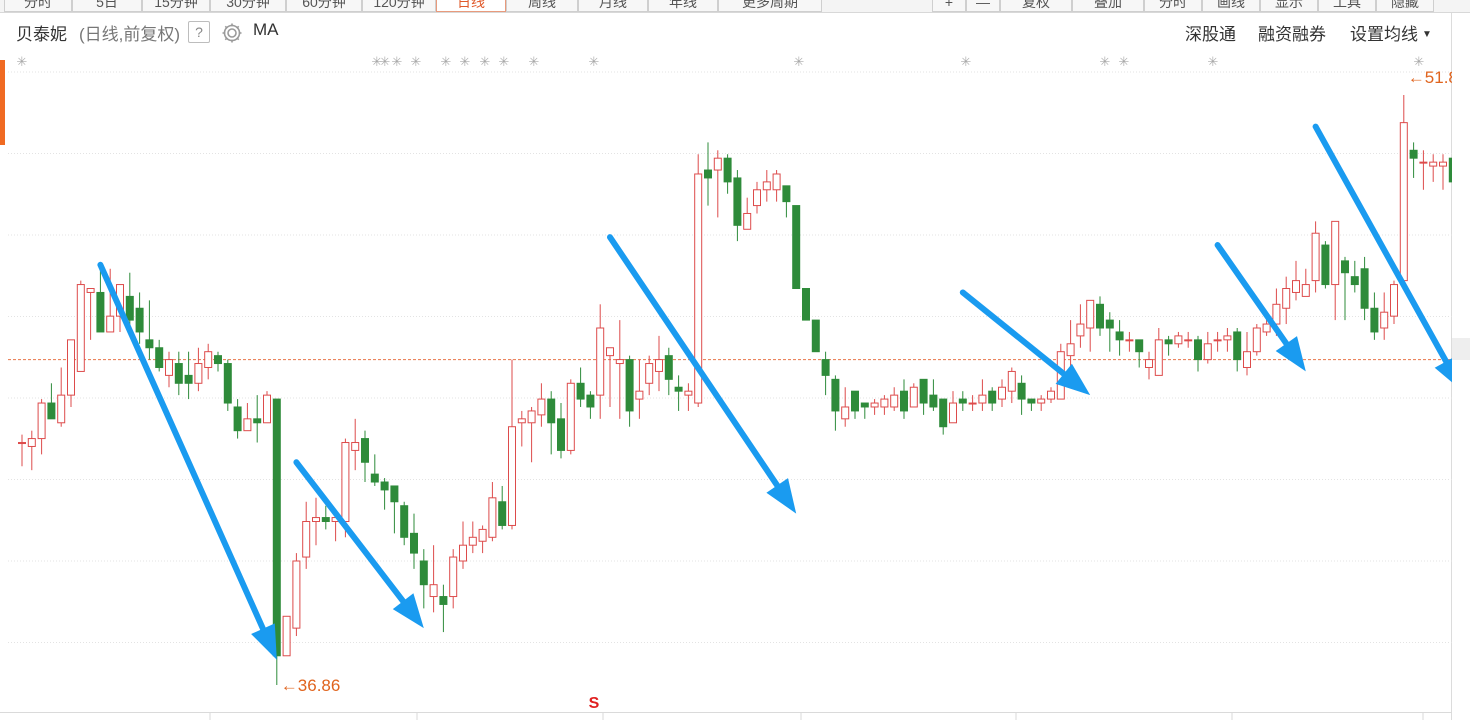 The width and height of the screenshot is (1470, 720). I want to click on trend-arrow-shaft, so click(181, 446).